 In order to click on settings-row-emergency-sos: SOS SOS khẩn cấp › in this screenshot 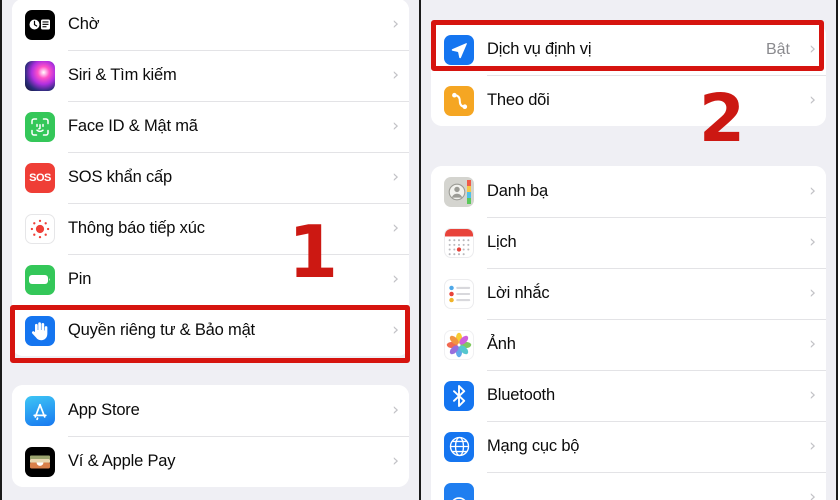, I will do `click(210, 177)`.